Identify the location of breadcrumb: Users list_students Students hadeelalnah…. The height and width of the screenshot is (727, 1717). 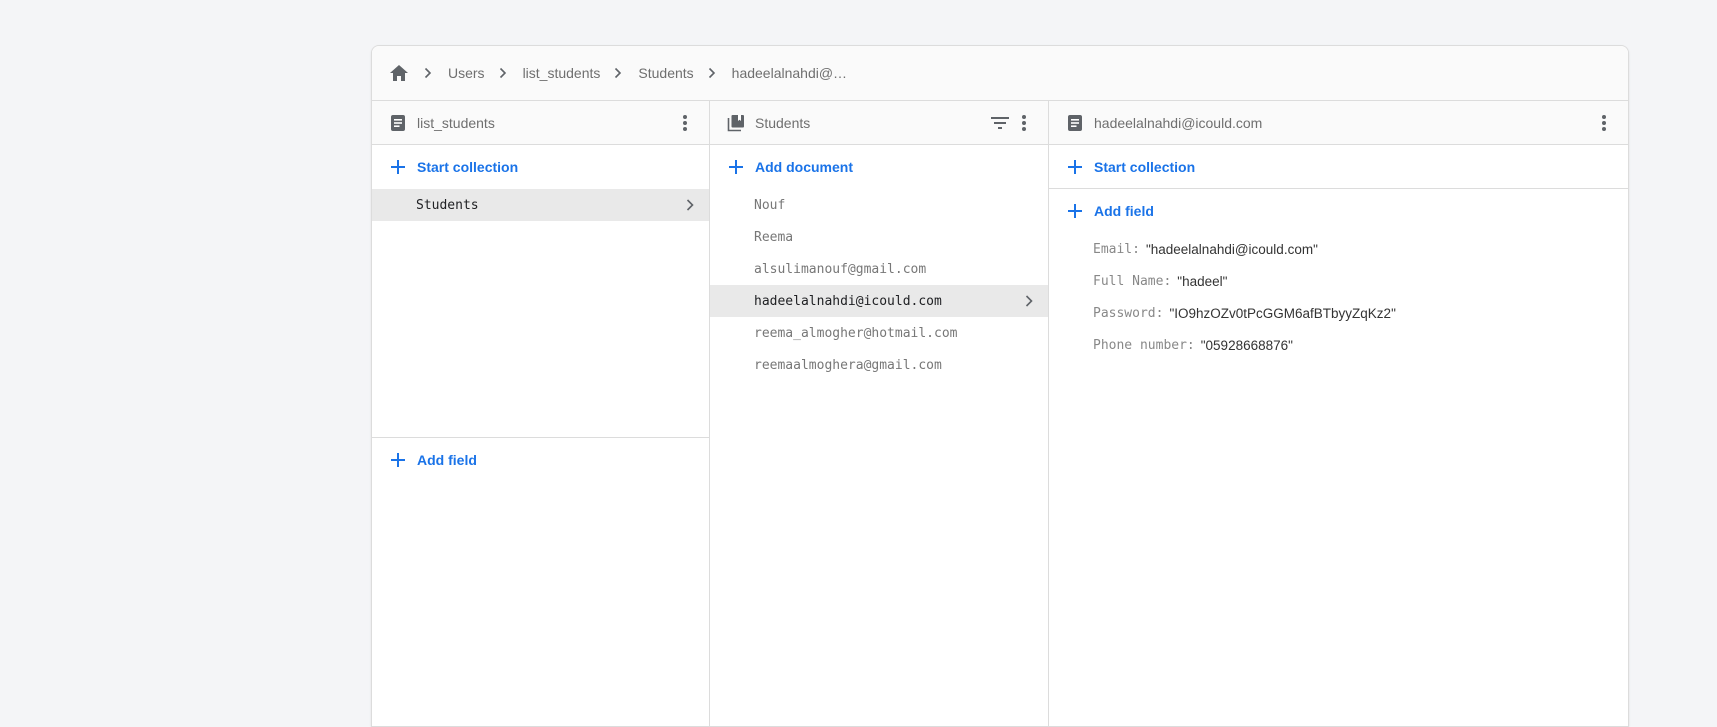
(1000, 73).